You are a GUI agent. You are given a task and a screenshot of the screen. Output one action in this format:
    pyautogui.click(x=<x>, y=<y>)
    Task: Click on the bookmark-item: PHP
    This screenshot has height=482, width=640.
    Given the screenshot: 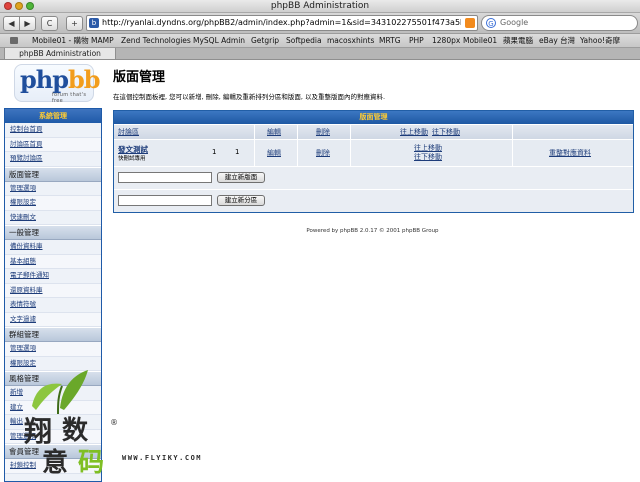 What is the action you would take?
    pyautogui.click(x=416, y=40)
    